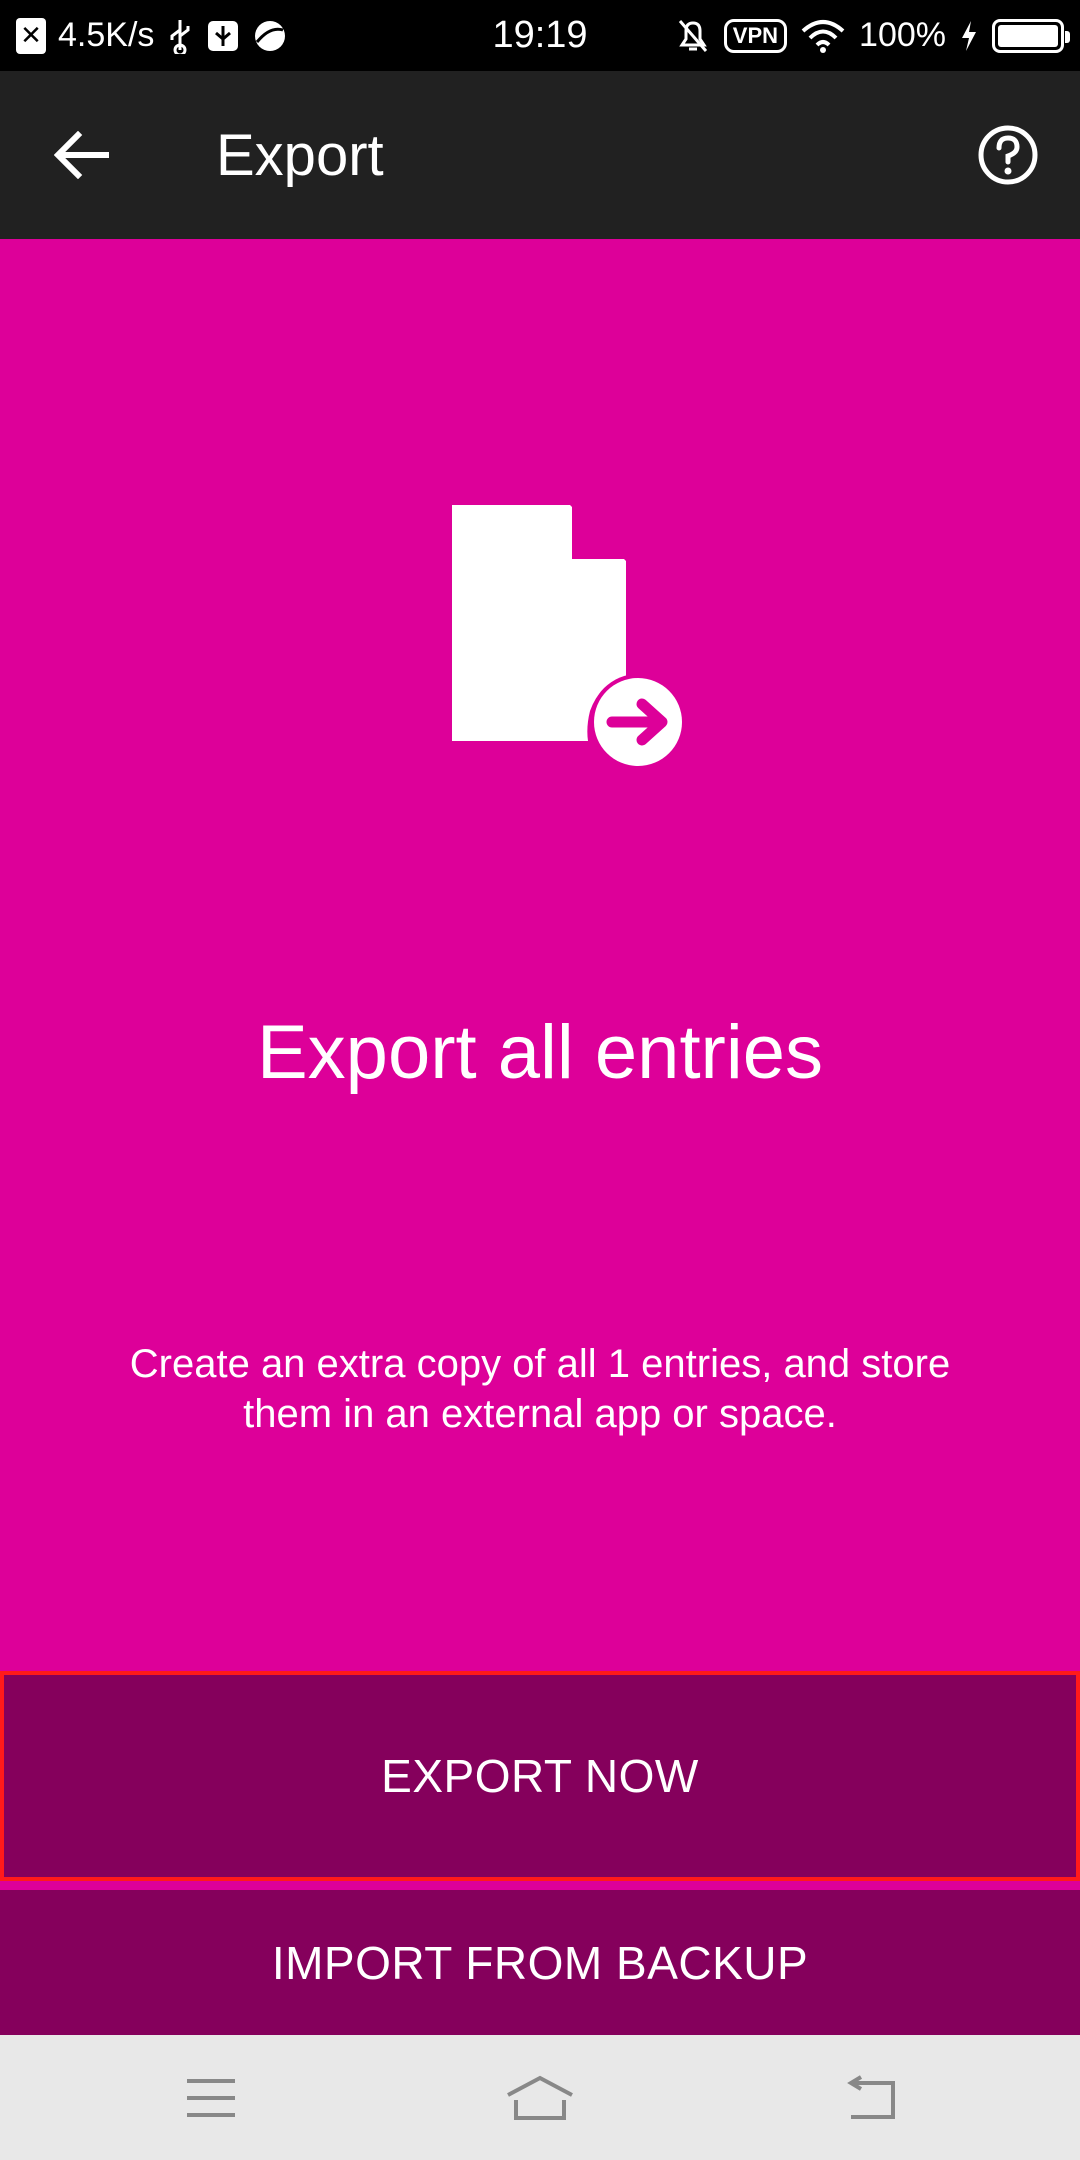  What do you see at coordinates (540, 1776) in the screenshot?
I see `export-now-button: EXPORT NOW` at bounding box center [540, 1776].